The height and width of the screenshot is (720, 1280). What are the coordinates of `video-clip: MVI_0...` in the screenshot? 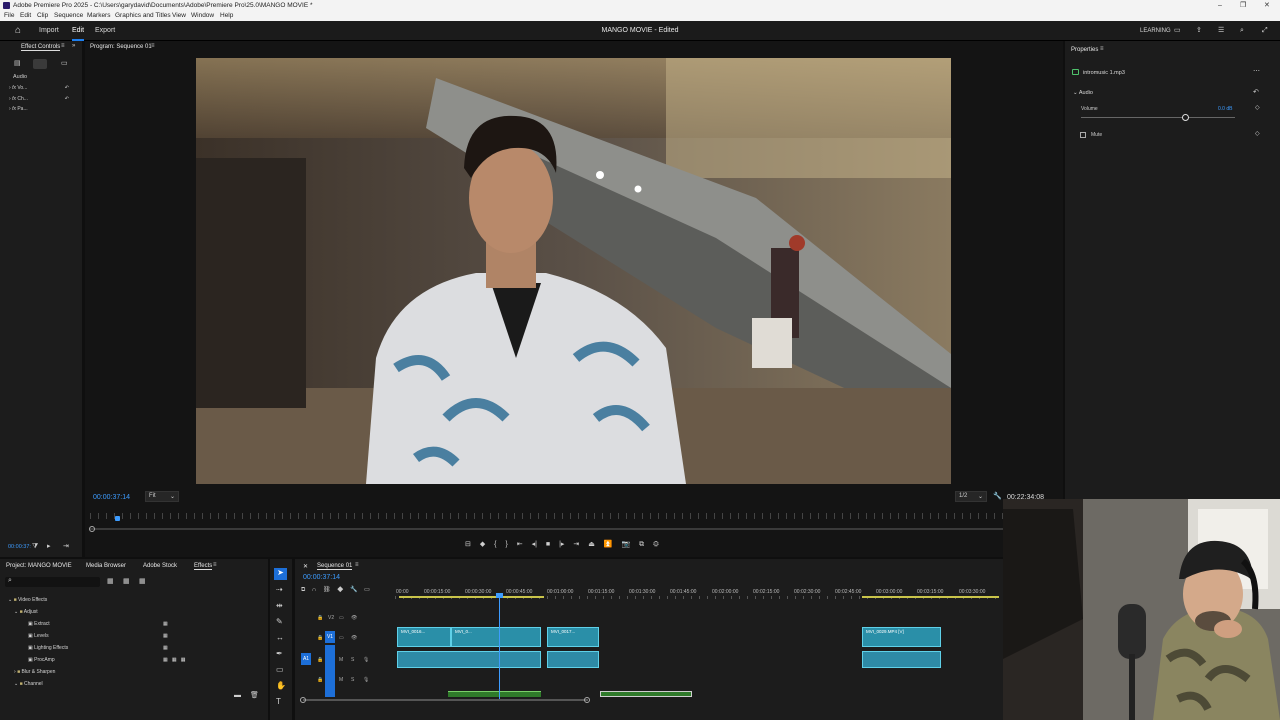 It's located at (496, 637).